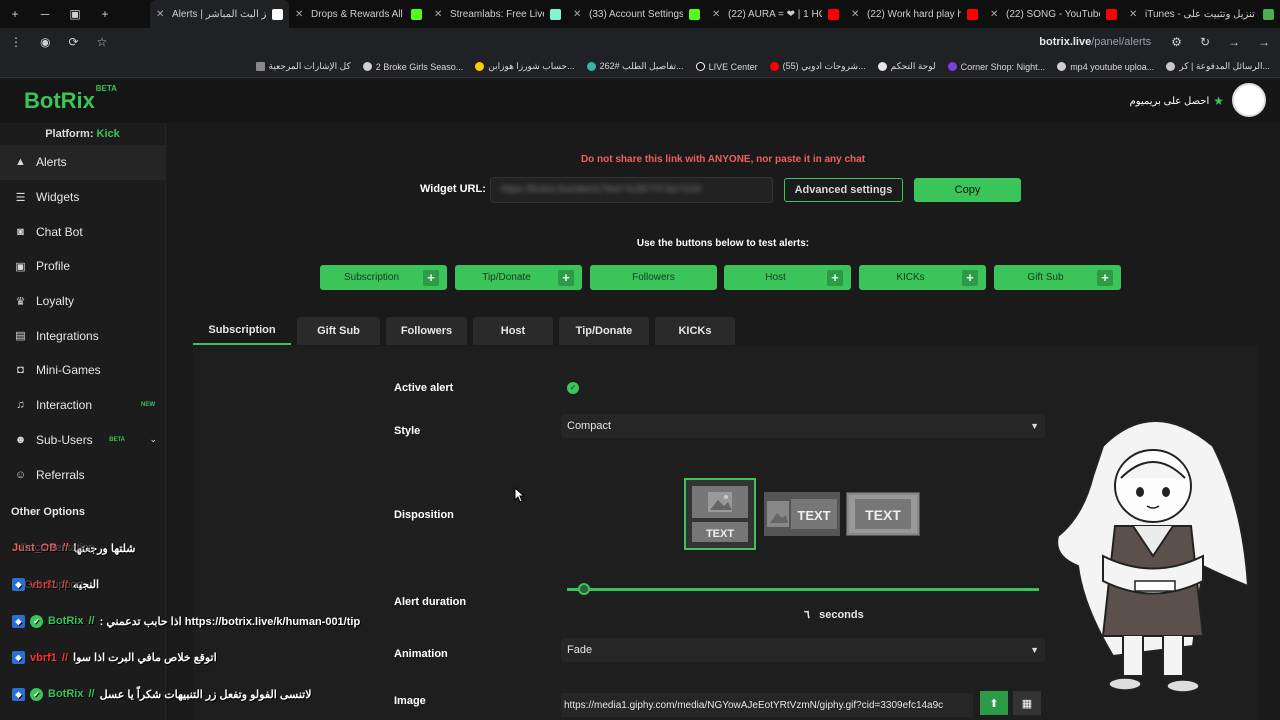  Describe the element at coordinates (967, 190) in the screenshot. I see `copy-button: Copy` at that location.